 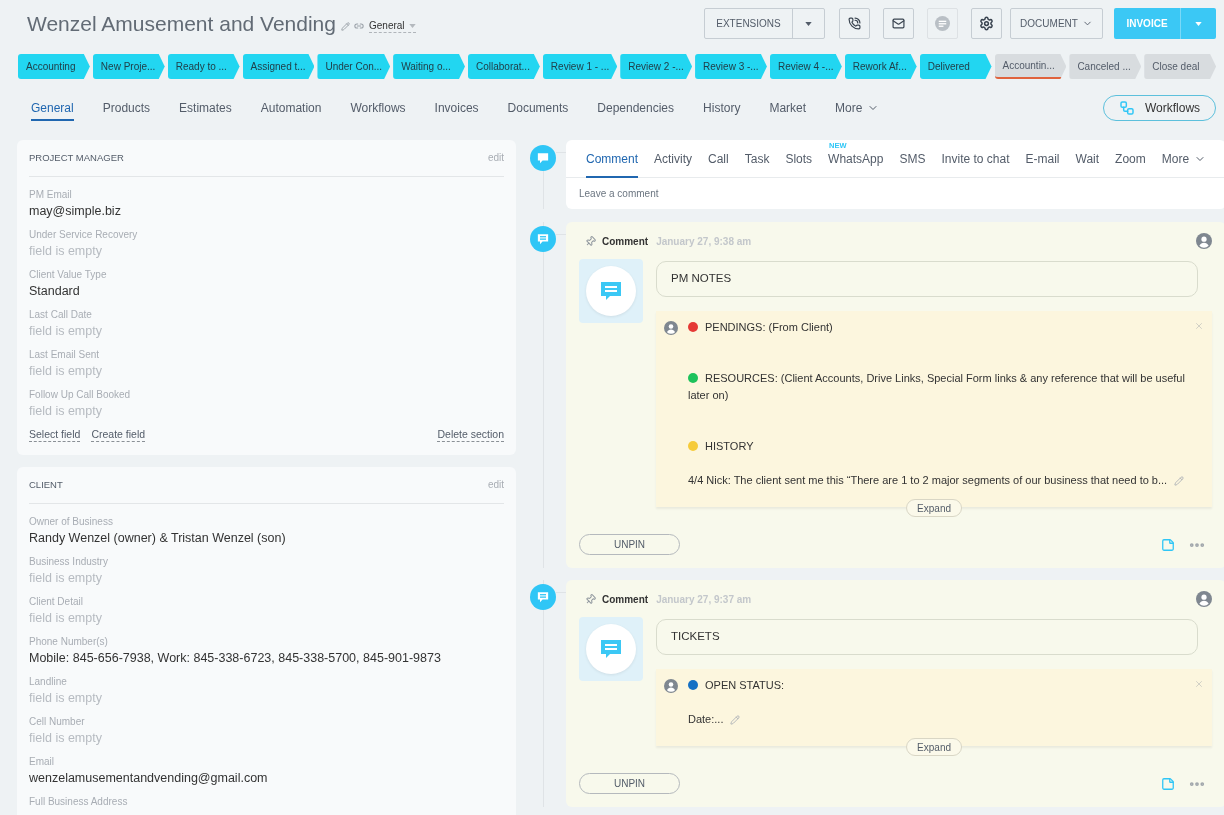 I want to click on nav-tab: History, so click(x=722, y=108).